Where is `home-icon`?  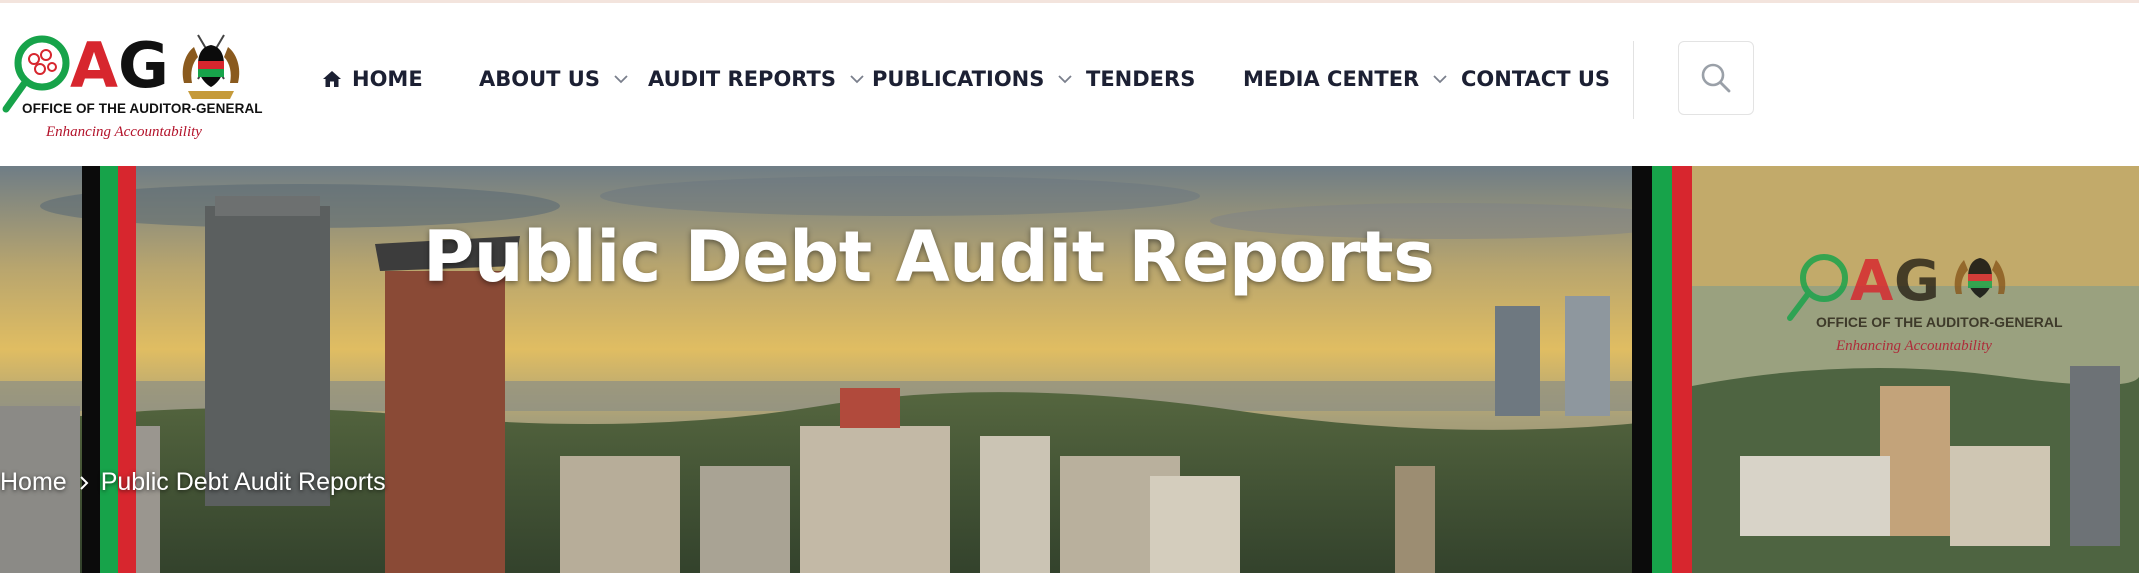
home-icon is located at coordinates (332, 79).